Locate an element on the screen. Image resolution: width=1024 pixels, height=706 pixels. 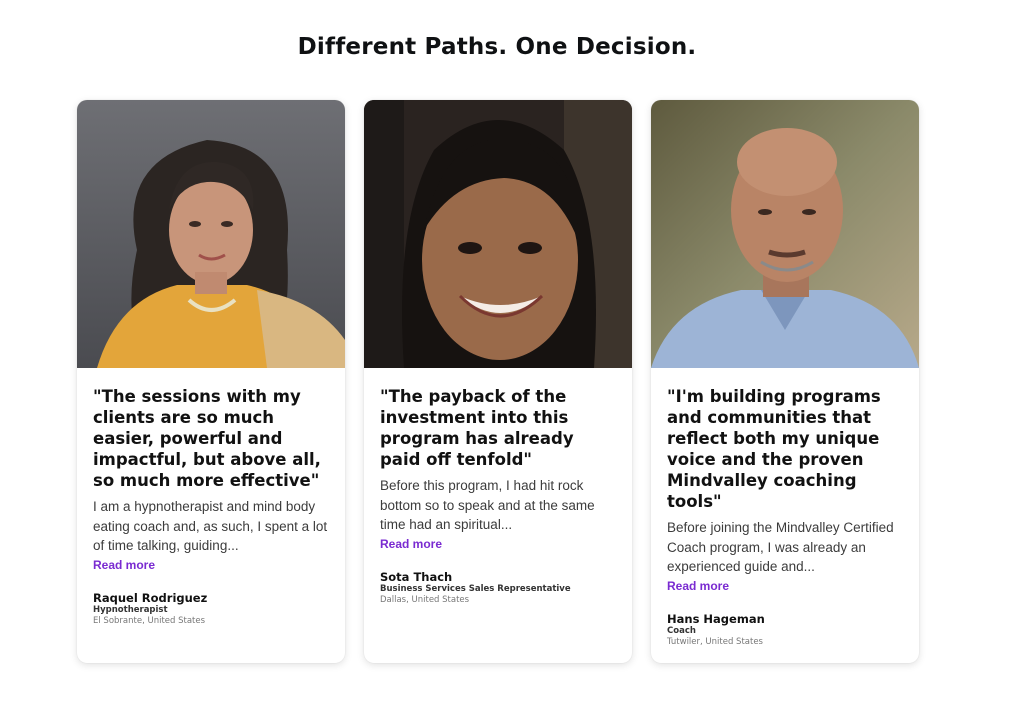
author-role: Hypnotherapist is located at coordinates (130, 609).